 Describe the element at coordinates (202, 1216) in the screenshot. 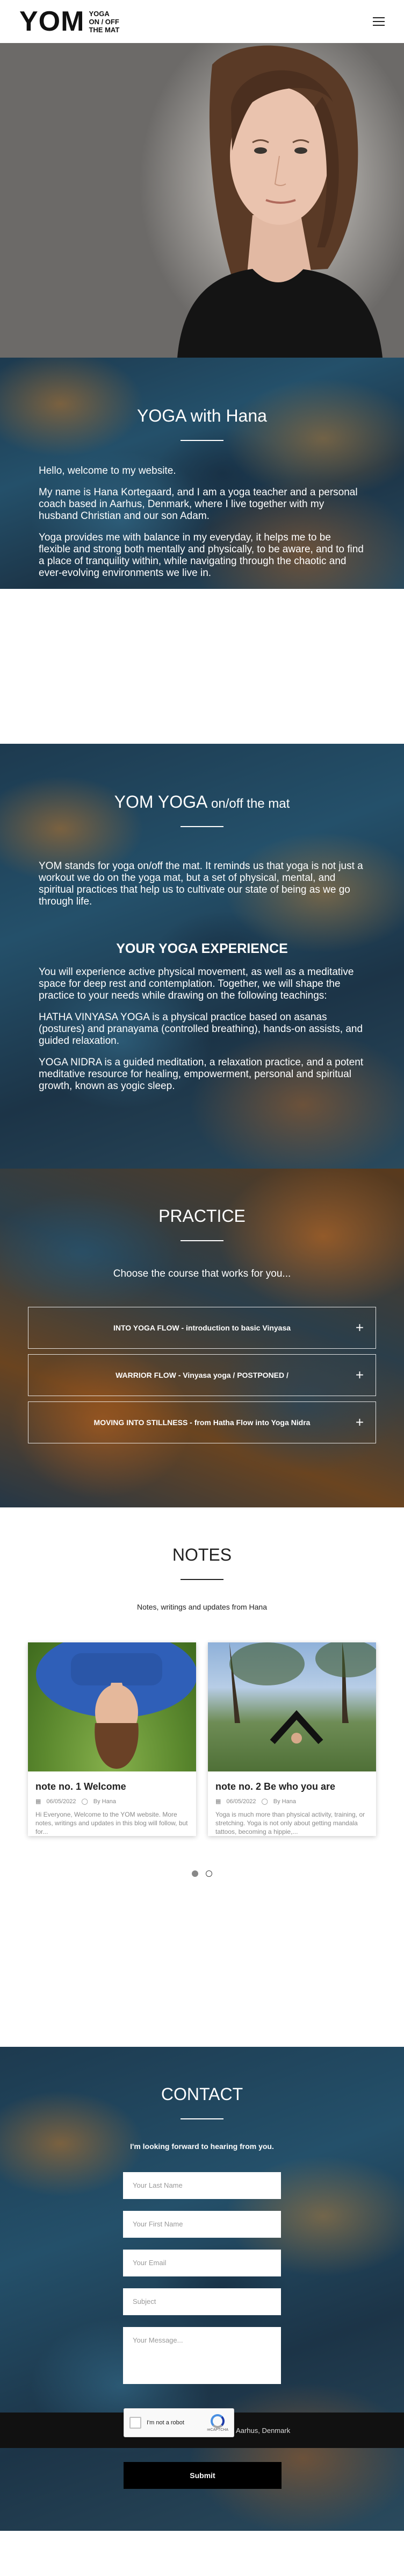

I see `practice-title: PRACTICE` at that location.